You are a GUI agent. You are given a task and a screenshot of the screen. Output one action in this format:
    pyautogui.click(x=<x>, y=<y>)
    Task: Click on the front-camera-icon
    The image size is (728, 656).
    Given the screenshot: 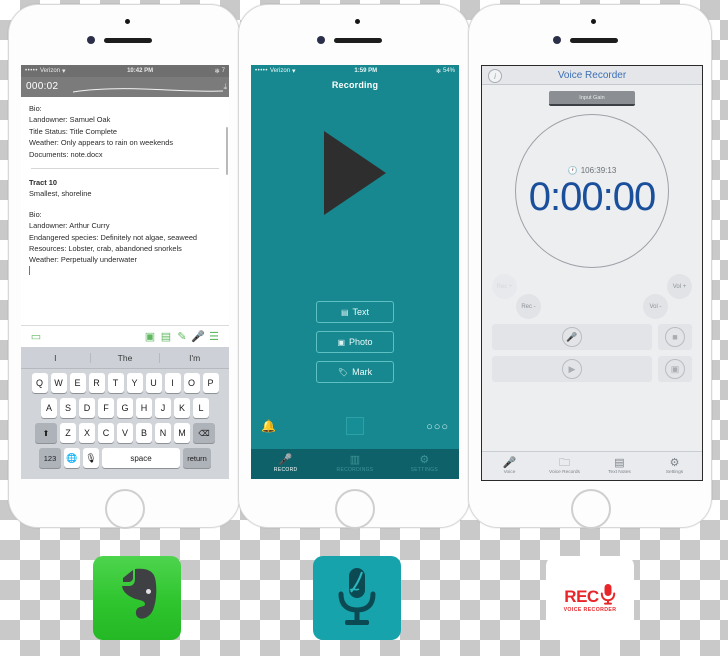 What is the action you would take?
    pyautogui.click(x=321, y=40)
    